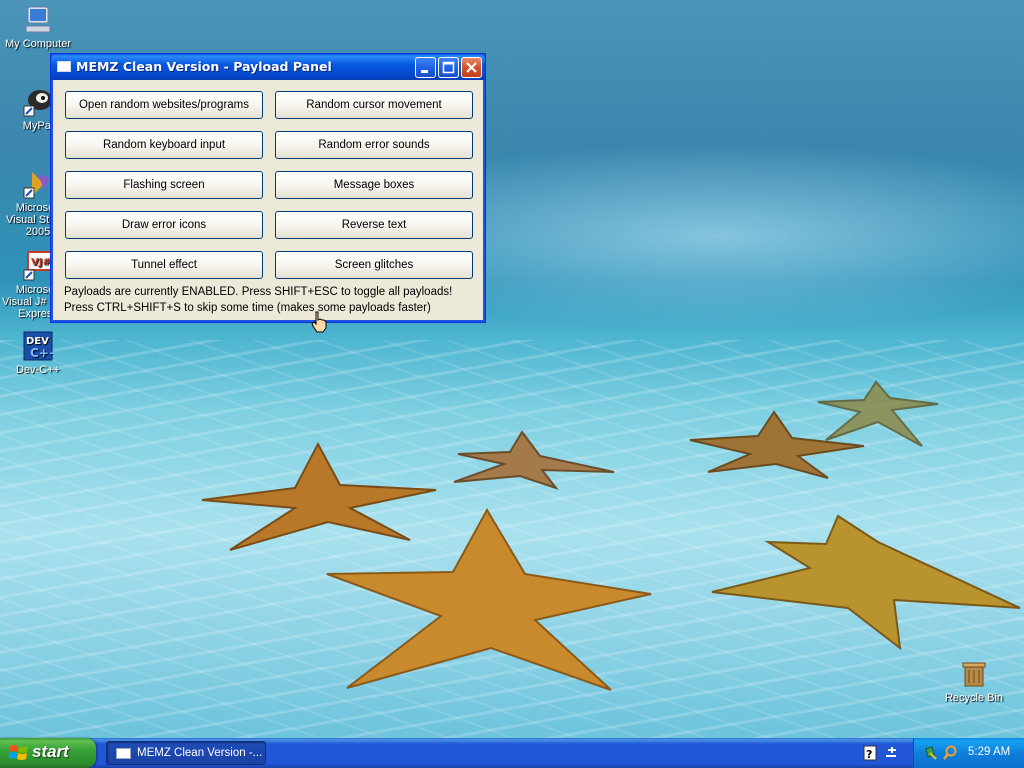 Image resolution: width=1024 pixels, height=768 pixels. Describe the element at coordinates (164, 225) in the screenshot. I see `draw-error-icons-button: Draw error icons` at that location.